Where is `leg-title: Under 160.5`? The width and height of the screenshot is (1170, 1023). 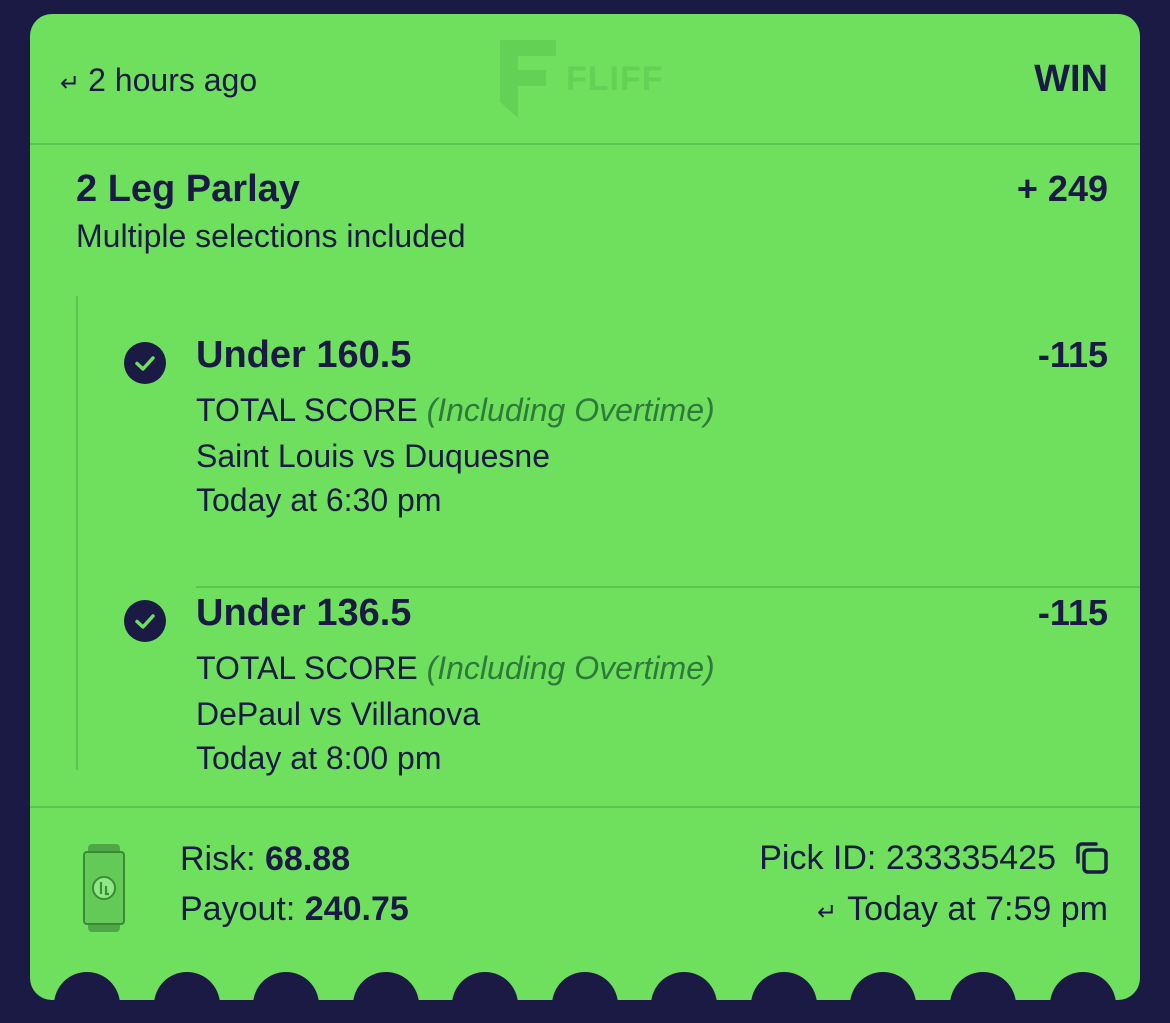
leg-title: Under 160.5 is located at coordinates (304, 355).